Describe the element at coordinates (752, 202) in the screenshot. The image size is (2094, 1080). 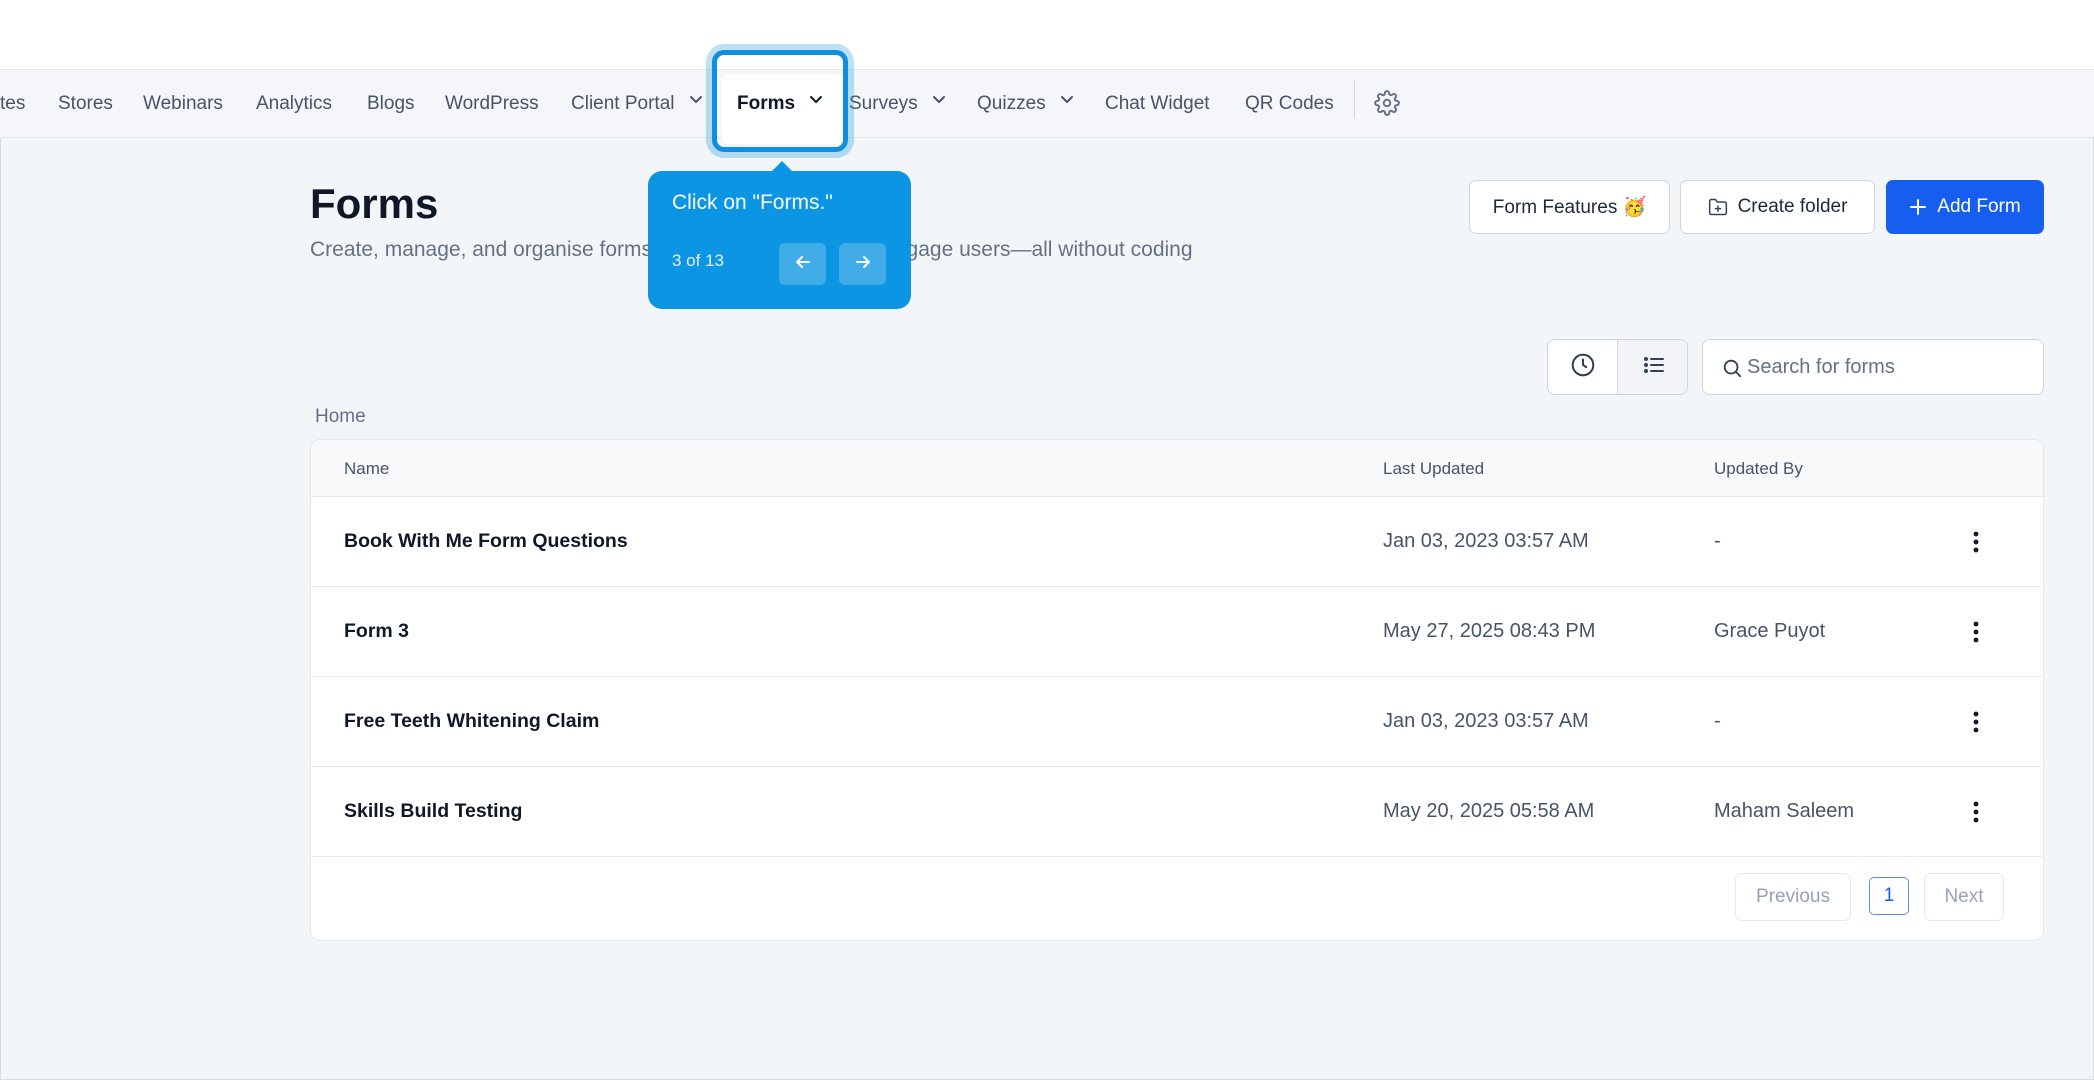
I see `tour-text: Click on "Forms."` at that location.